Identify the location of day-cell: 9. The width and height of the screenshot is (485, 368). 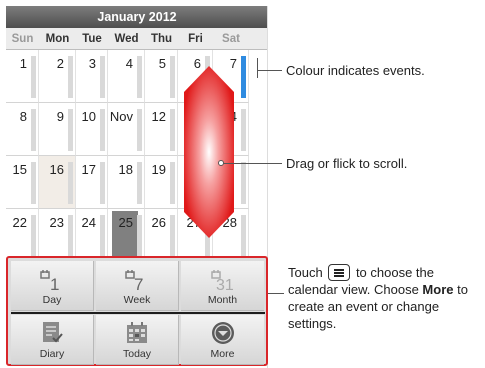
(57, 129).